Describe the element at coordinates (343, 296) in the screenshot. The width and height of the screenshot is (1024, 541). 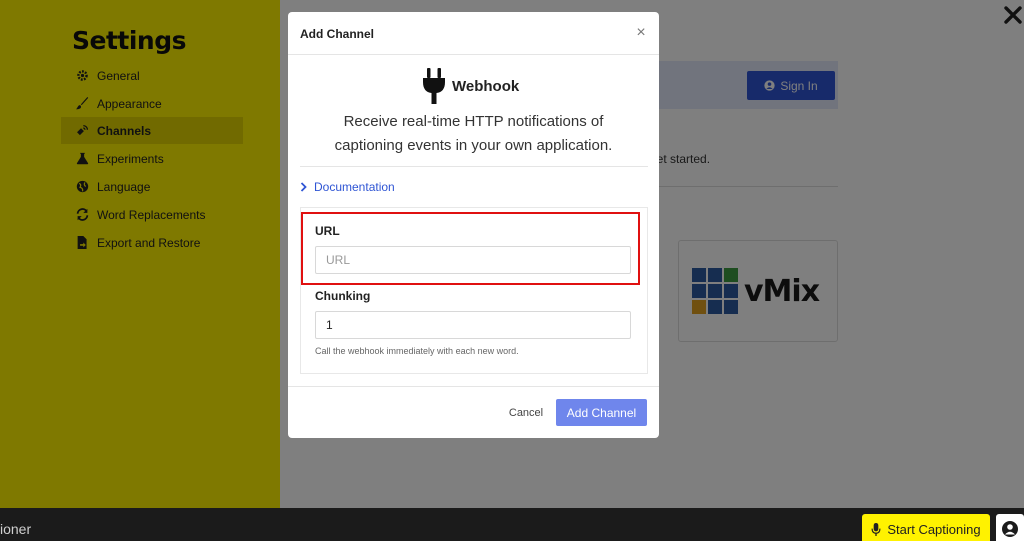
I see `chunking-label: Chunking` at that location.